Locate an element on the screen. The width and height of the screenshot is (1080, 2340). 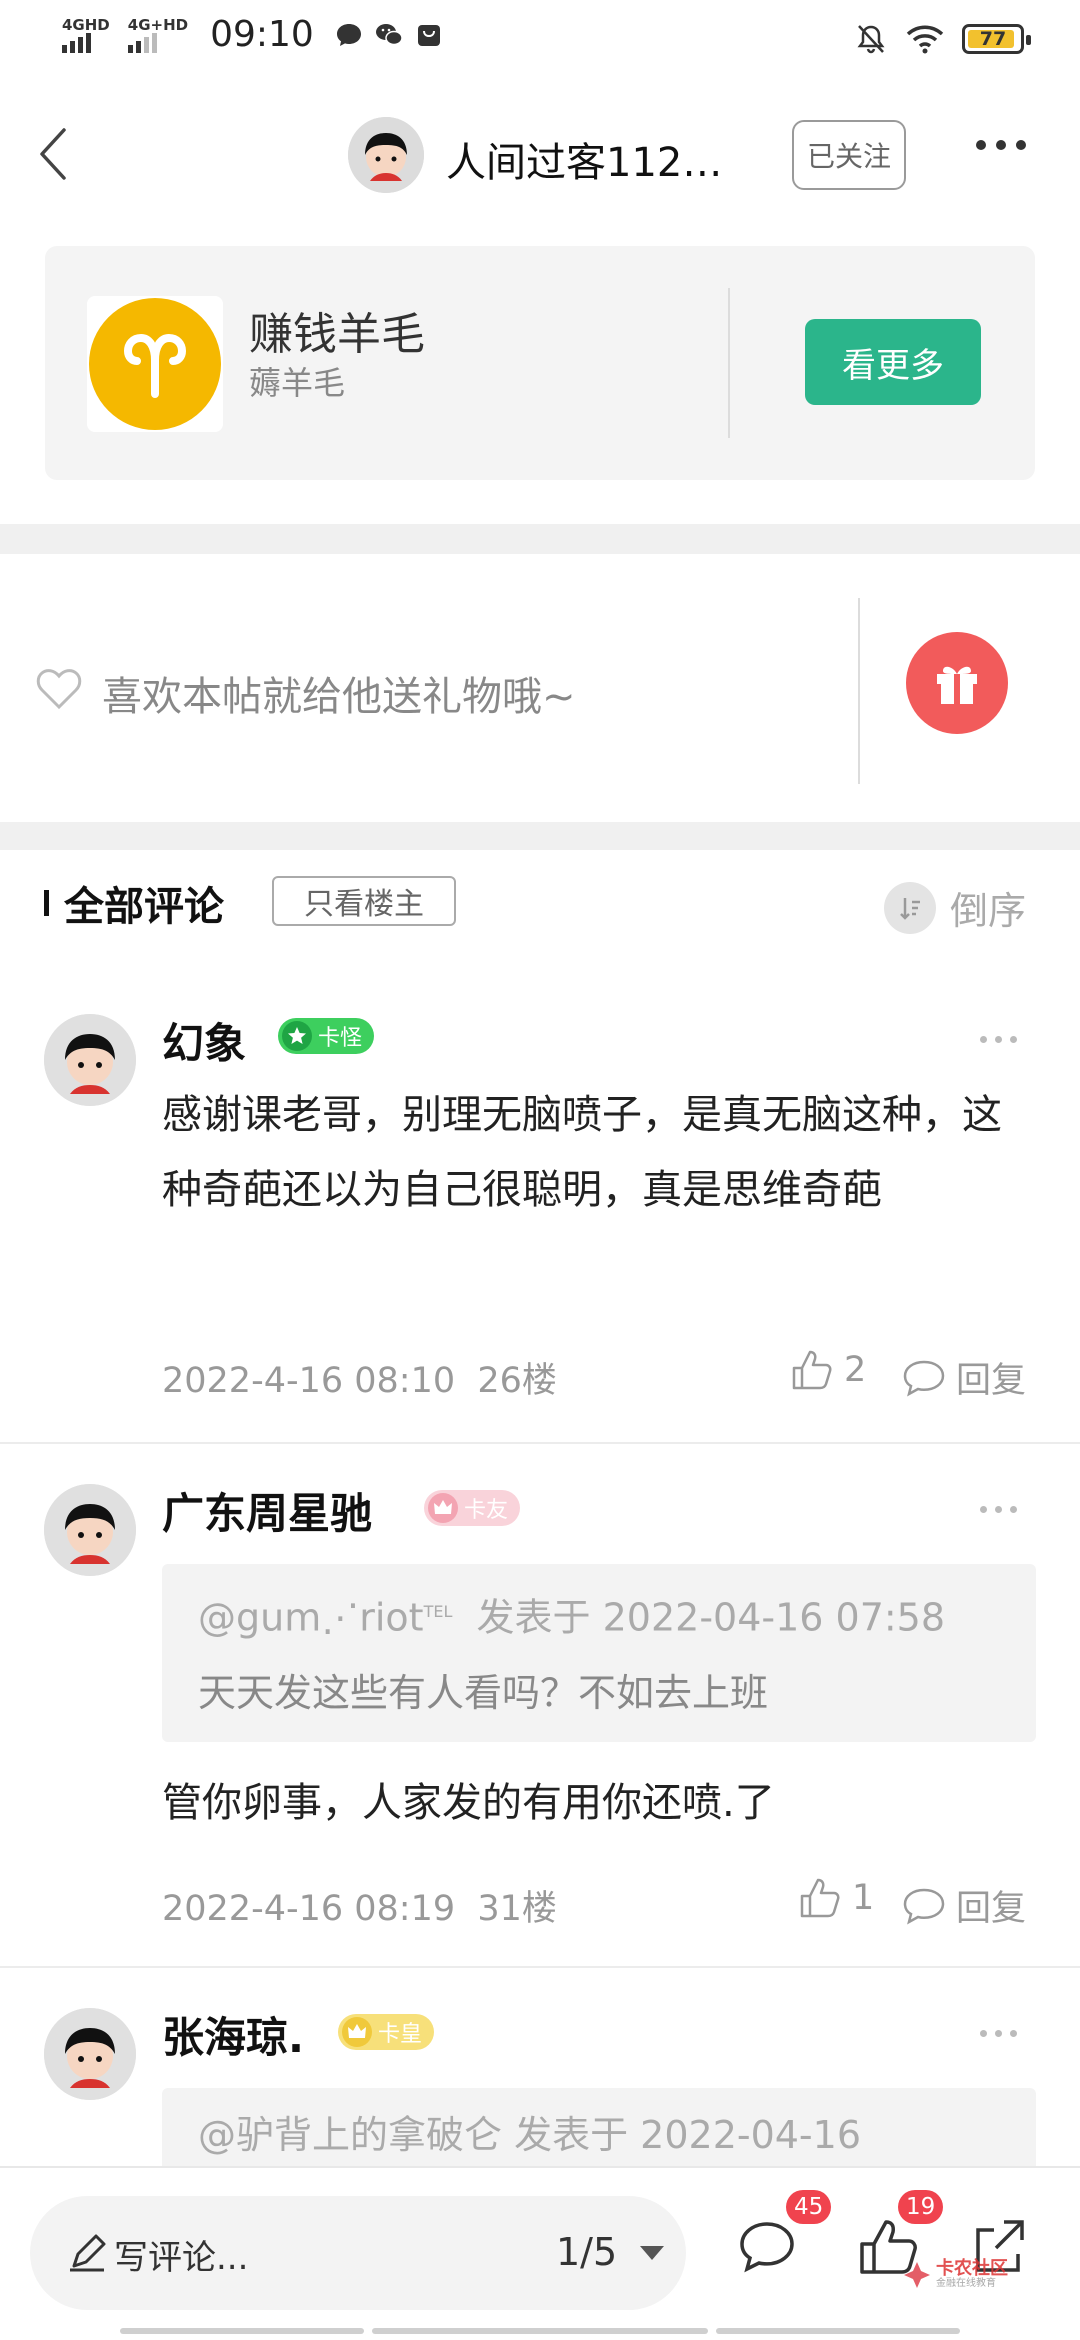
watermark-title: 卡农社区 is located at coordinates (972, 2268).